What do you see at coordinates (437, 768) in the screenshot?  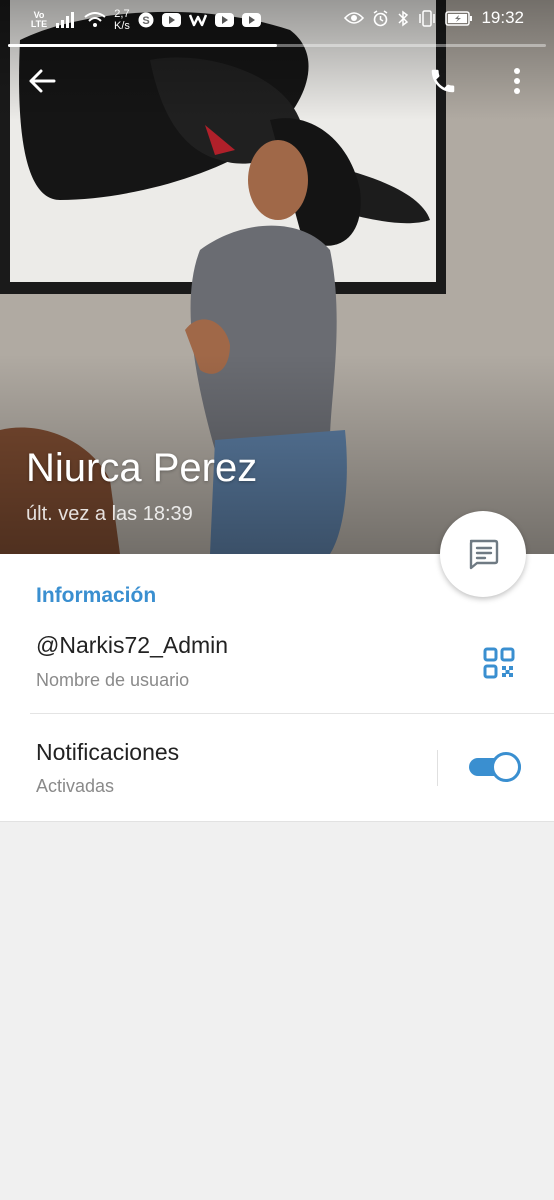 I see `vertical-divider` at bounding box center [437, 768].